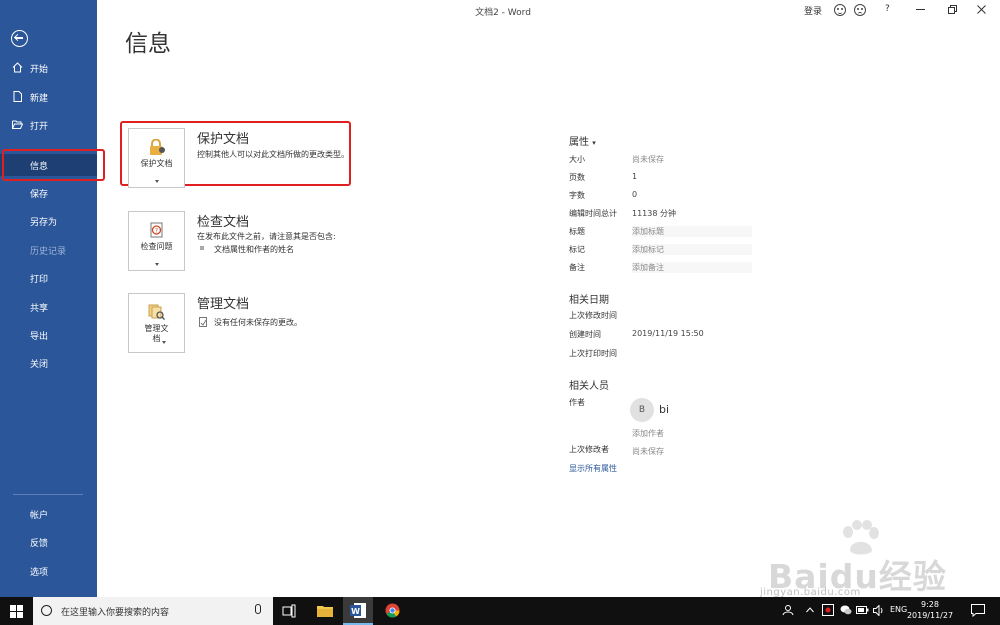 The width and height of the screenshot is (1000, 625). What do you see at coordinates (887, 9) in the screenshot?
I see `help-button: ?` at bounding box center [887, 9].